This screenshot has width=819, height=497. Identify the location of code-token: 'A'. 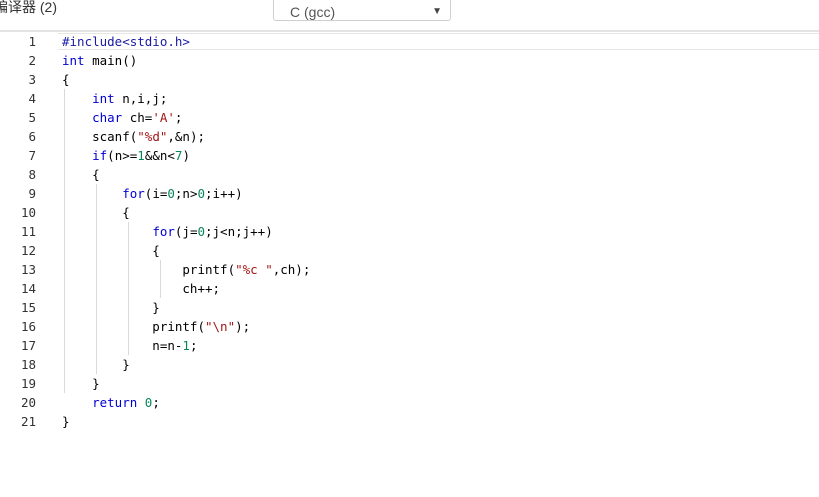
(163, 117).